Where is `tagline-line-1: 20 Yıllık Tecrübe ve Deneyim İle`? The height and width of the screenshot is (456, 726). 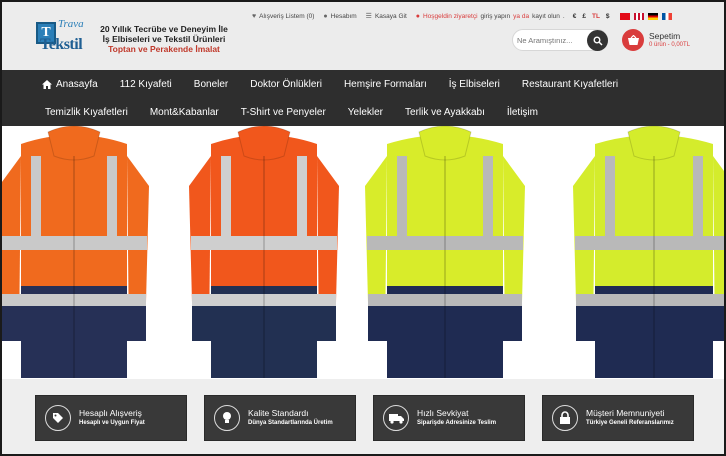 tagline-line-1: 20 Yıllık Tecrübe ve Deneyim İle is located at coordinates (164, 29).